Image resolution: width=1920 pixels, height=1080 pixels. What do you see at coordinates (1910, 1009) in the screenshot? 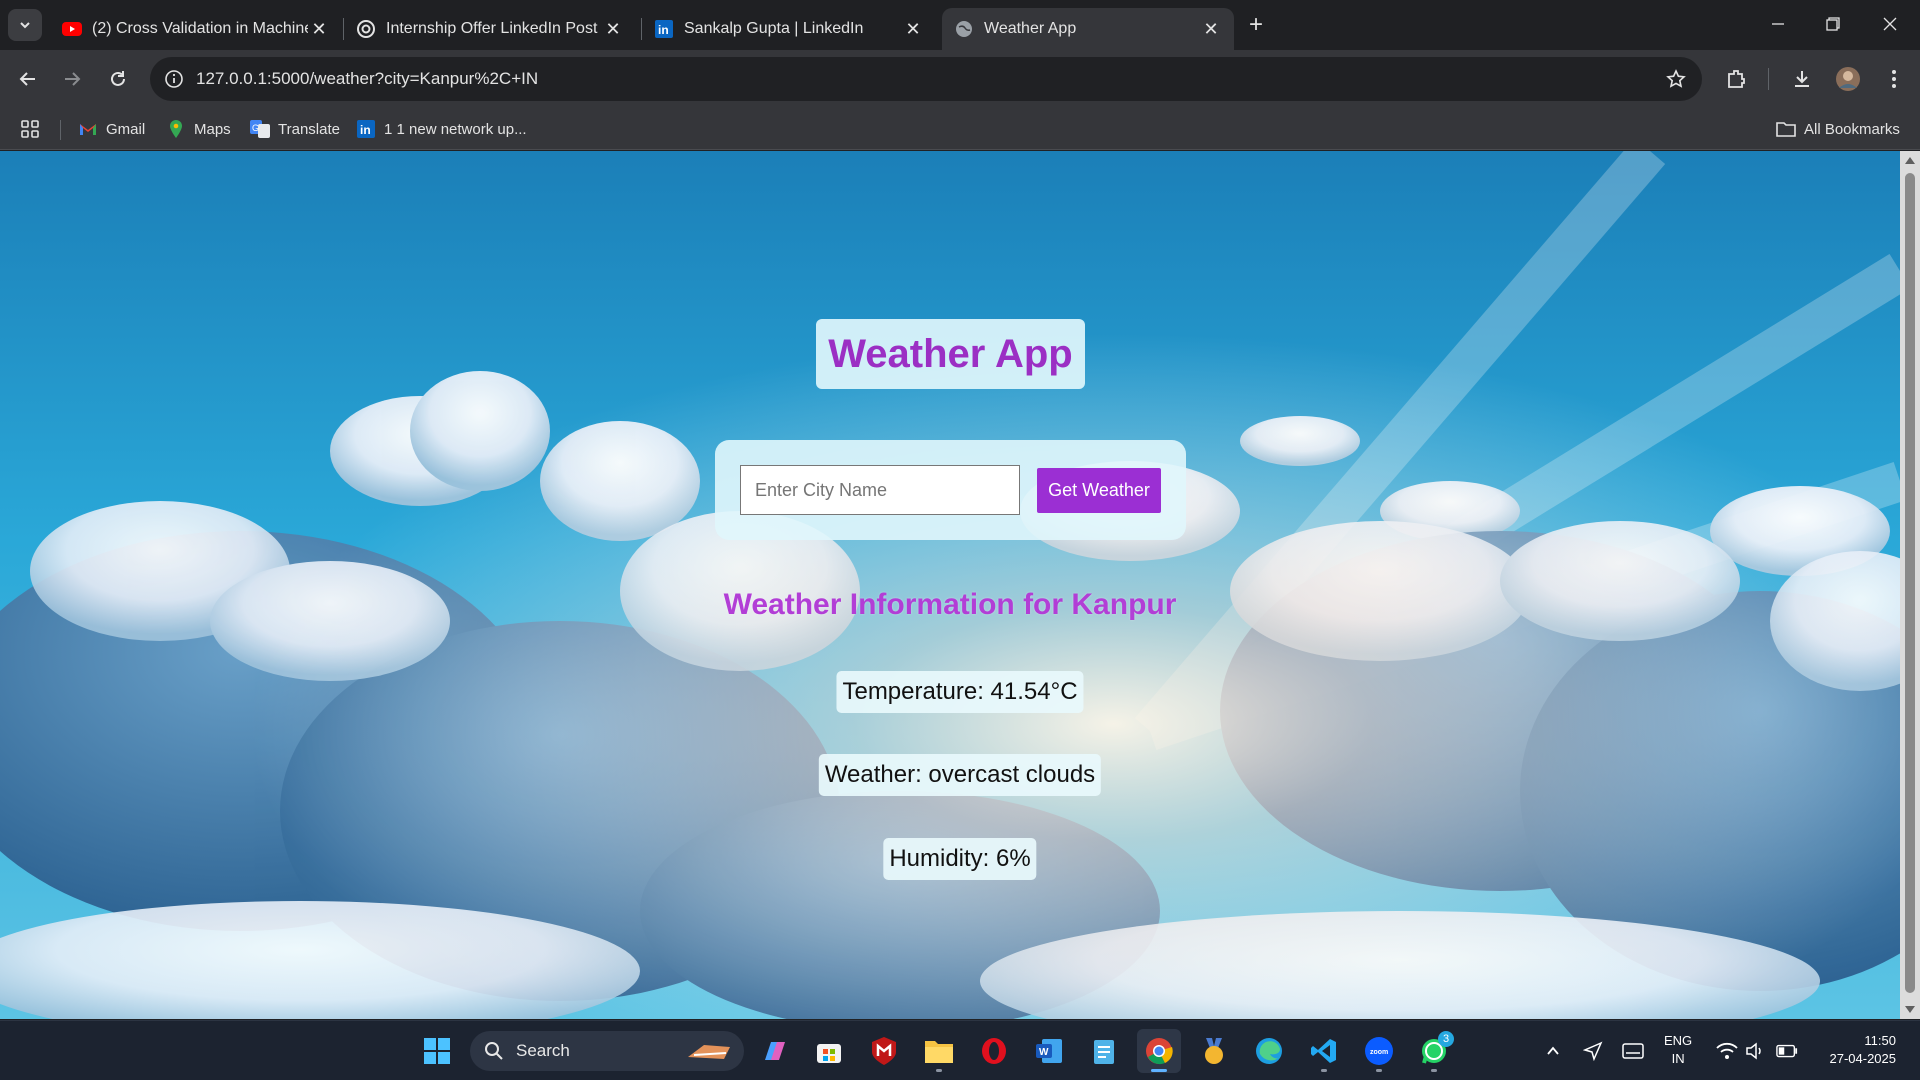
I see `scroll-down-arrow-icon` at bounding box center [1910, 1009].